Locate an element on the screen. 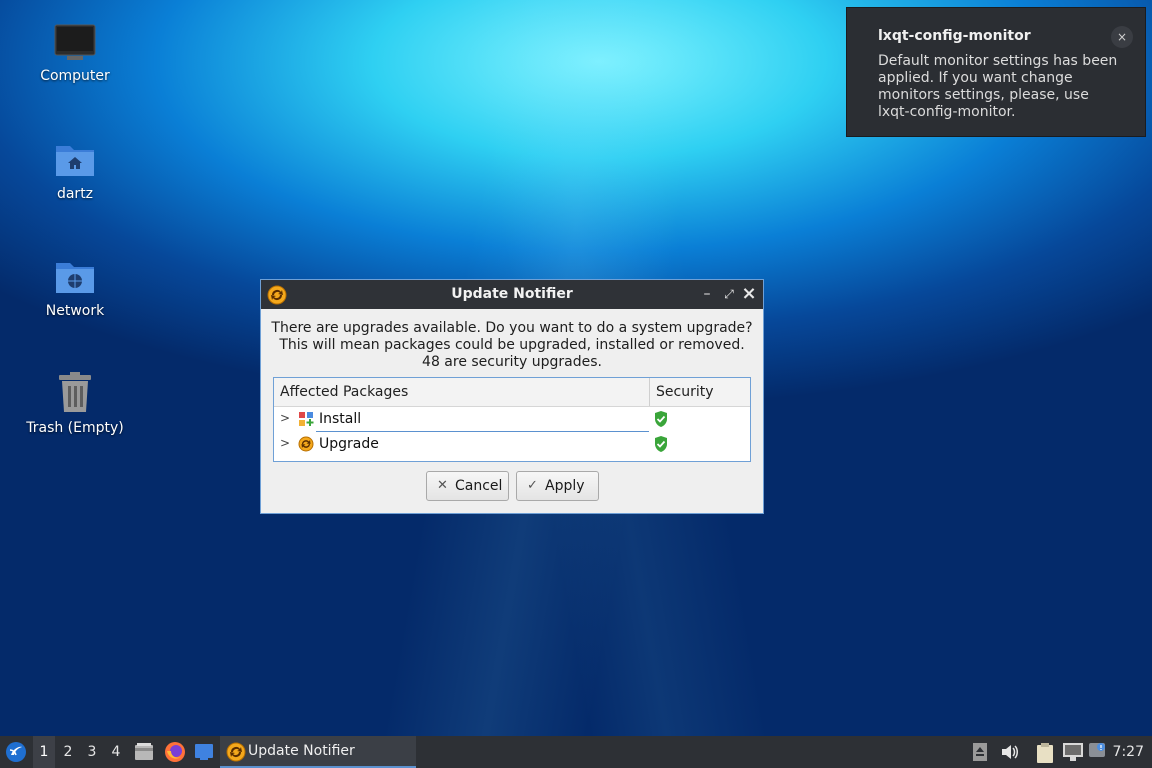 The image size is (1152, 768). computer-icon is located at coordinates (75, 42).